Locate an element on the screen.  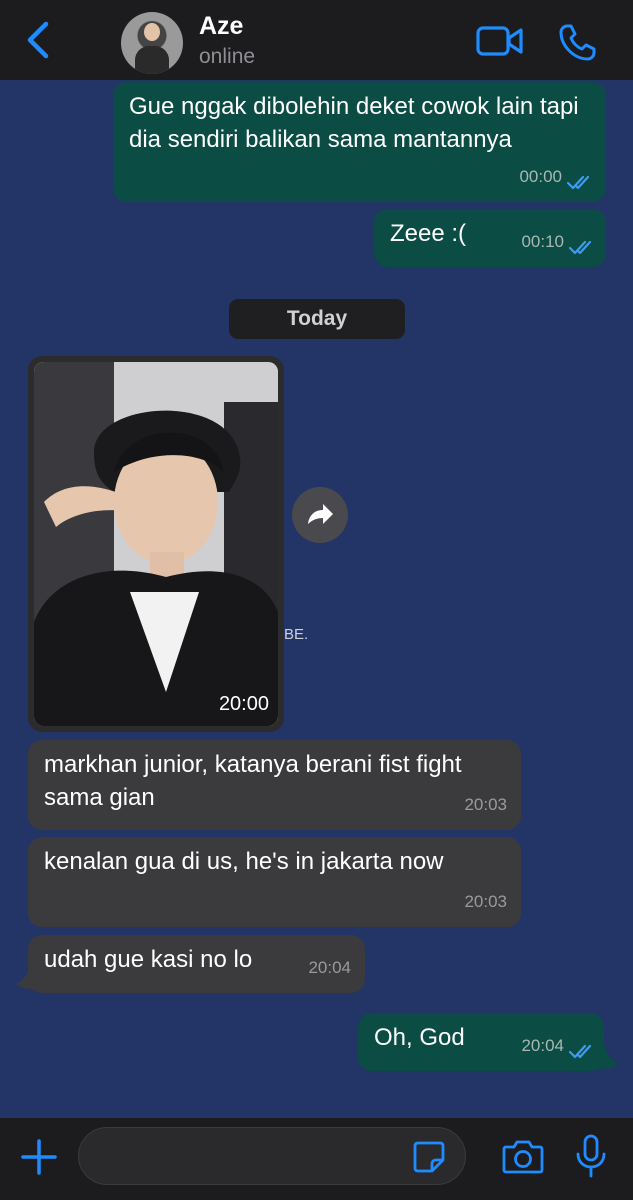
forward-arrow-icon is located at coordinates (320, 514).